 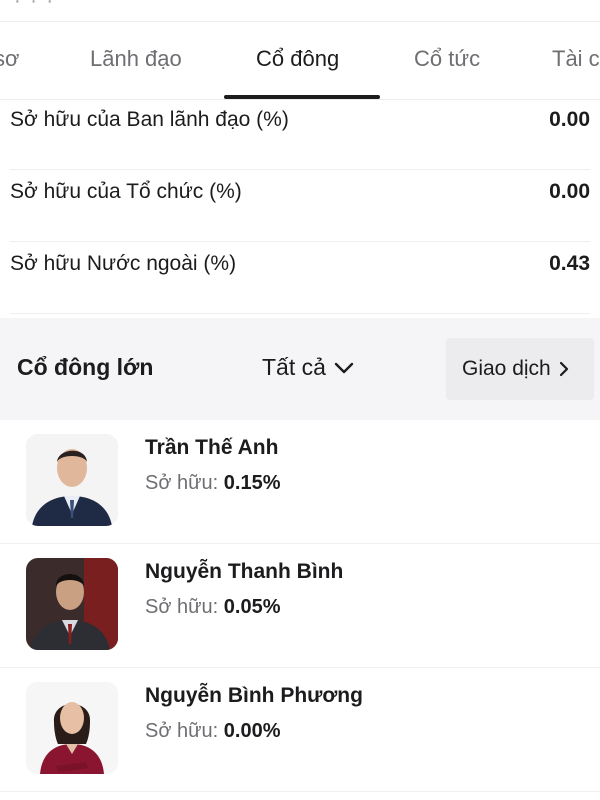 I want to click on major-shareholders-header: Cổ đông lớn Tất cả Giao dịch, so click(x=300, y=369).